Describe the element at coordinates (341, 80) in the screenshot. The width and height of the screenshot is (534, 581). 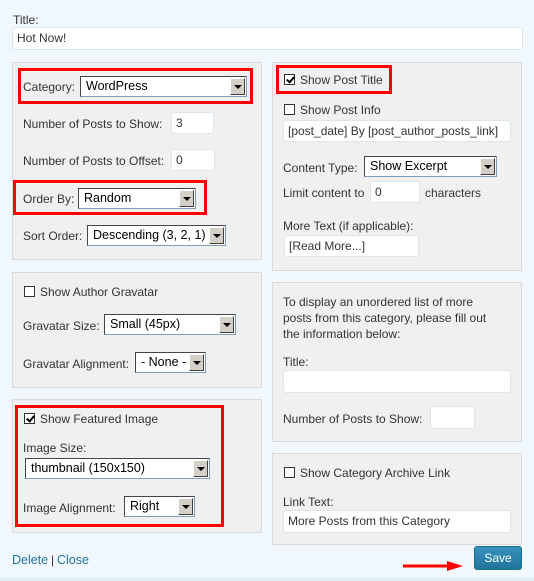
I see `show-post-title-label: Show Post Title` at that location.